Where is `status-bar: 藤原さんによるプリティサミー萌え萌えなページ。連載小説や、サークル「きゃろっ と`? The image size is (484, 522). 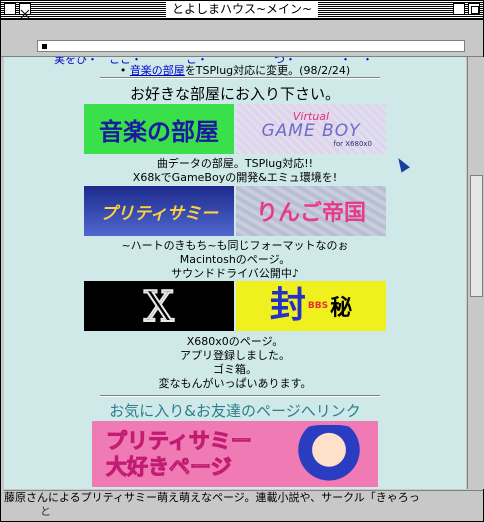
status-bar: 藤原さんによるプリティサミー萌え萌えなページ。連載小説や、サークル「きゃろっ と is located at coordinates (243, 505).